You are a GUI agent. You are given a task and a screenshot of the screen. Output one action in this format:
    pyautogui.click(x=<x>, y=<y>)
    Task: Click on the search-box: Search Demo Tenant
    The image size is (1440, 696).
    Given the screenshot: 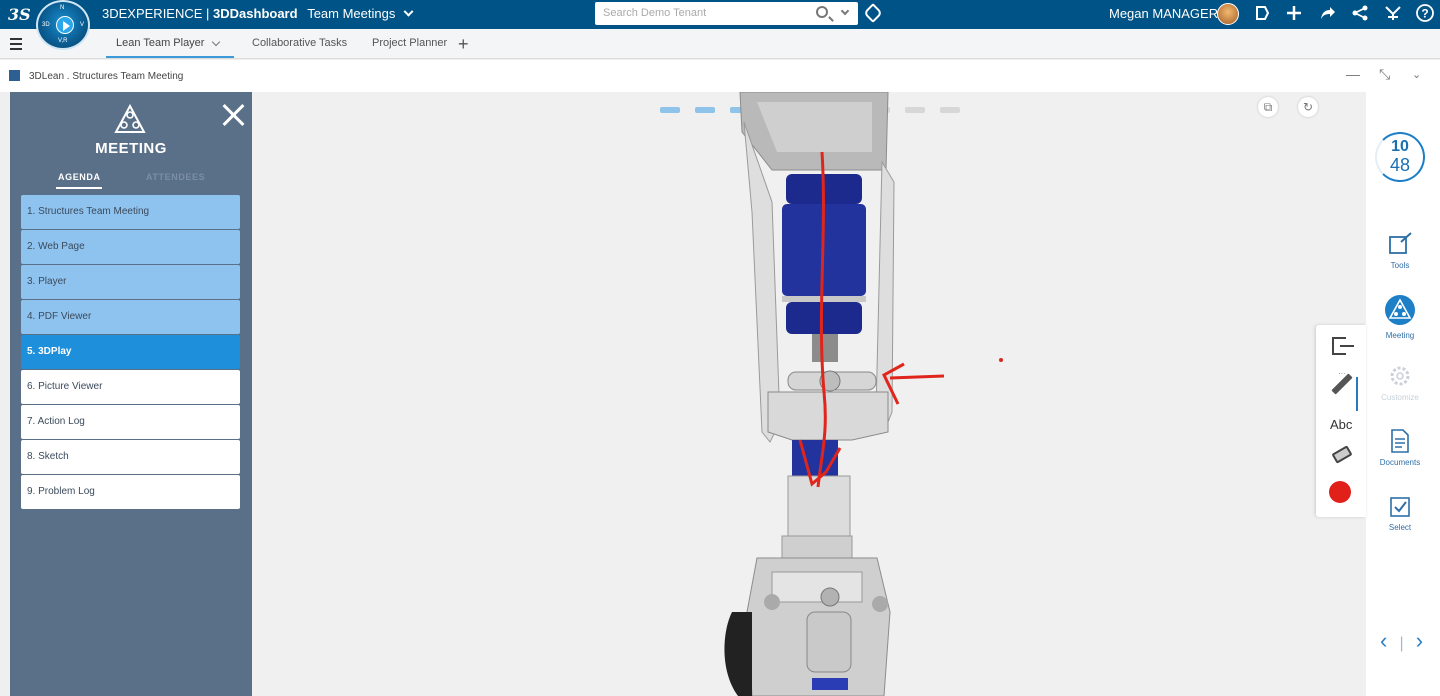 What is the action you would take?
    pyautogui.click(x=726, y=13)
    